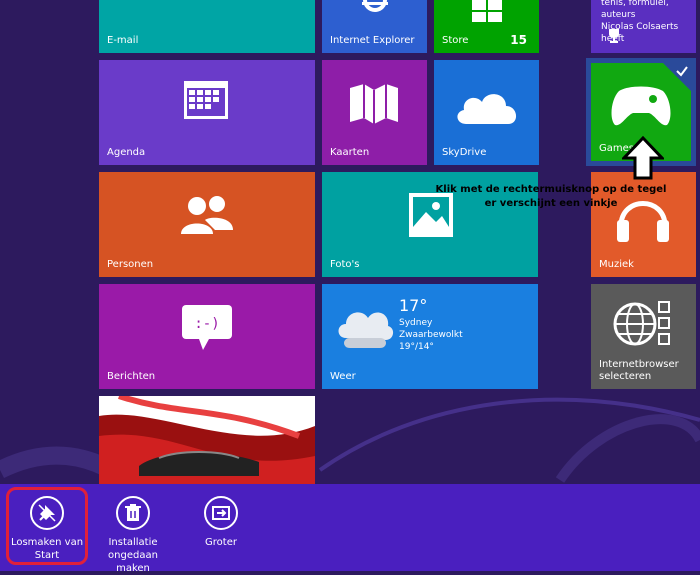 The image size is (700, 575). What do you see at coordinates (133, 513) in the screenshot?
I see `trash-icon` at bounding box center [133, 513].